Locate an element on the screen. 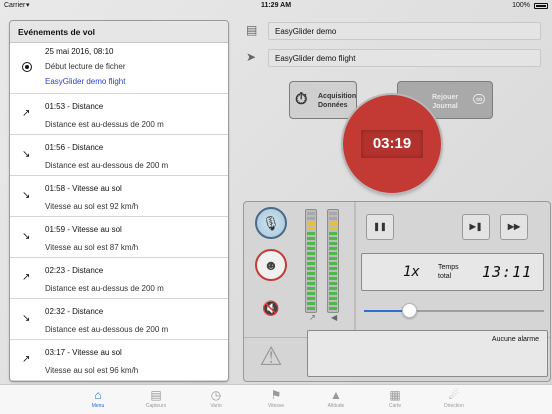  total-time-value: 13:11 is located at coordinates (507, 272).